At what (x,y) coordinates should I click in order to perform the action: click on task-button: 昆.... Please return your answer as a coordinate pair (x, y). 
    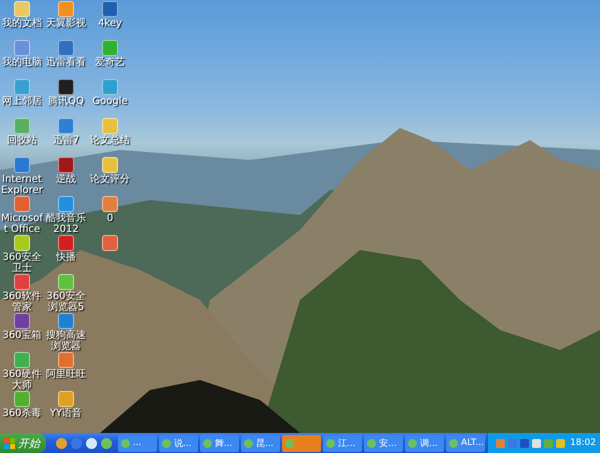
    Looking at the image, I should click on (260, 443).